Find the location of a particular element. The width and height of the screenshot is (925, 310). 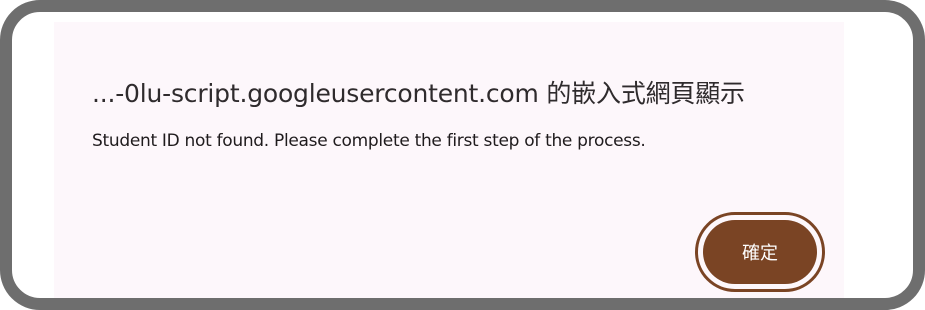

ok-button-focus-ring: 確定 is located at coordinates (760, 252).